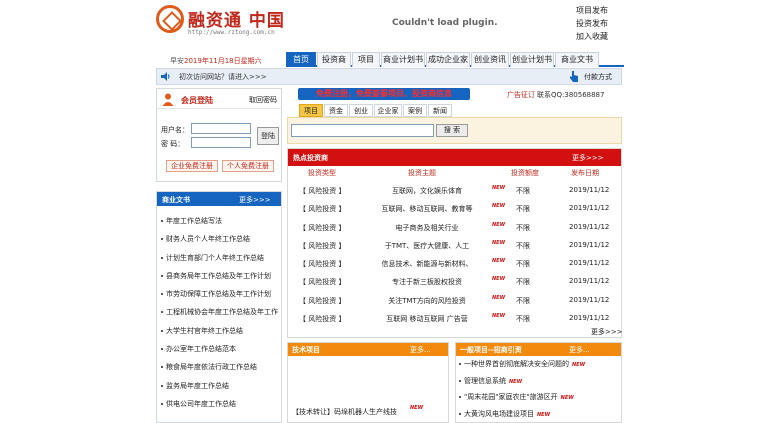  Describe the element at coordinates (221, 142) in the screenshot. I see `password-input` at that location.